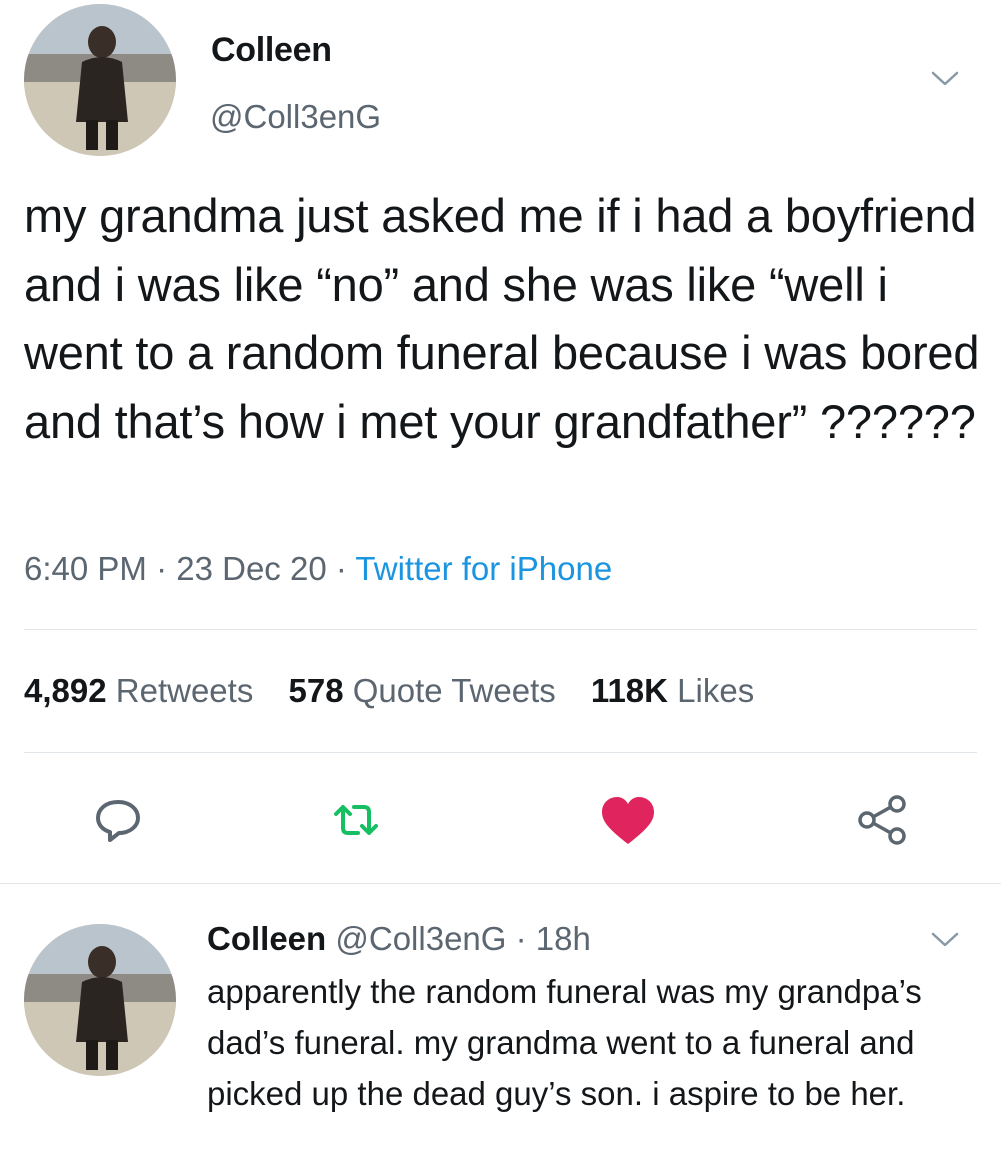  What do you see at coordinates (184, 690) in the screenshot?
I see `retweets-label: Retweets` at bounding box center [184, 690].